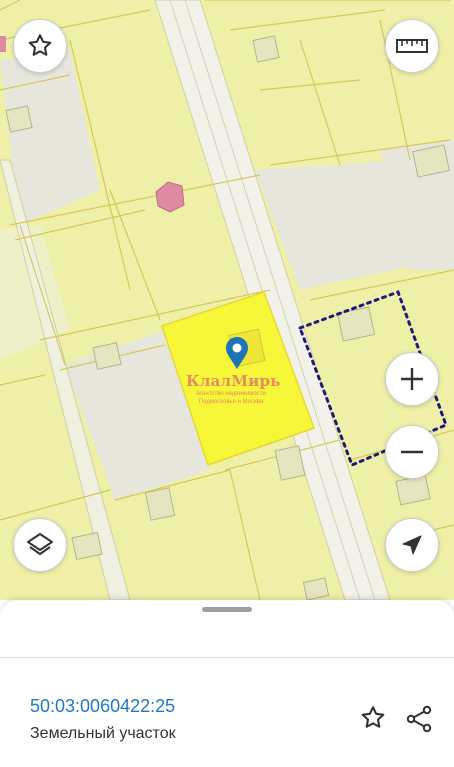 This screenshot has width=454, height=767. I want to click on sheet-drag-handle, so click(227, 609).